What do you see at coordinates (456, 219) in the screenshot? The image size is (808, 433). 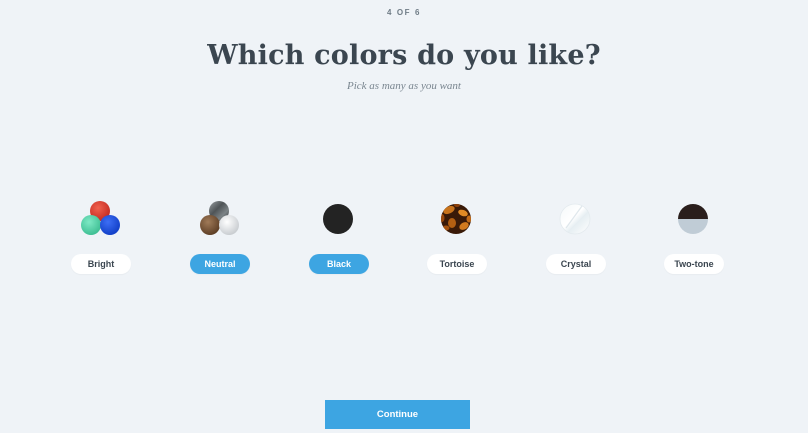 I see `tortoise-swatch-icon` at bounding box center [456, 219].